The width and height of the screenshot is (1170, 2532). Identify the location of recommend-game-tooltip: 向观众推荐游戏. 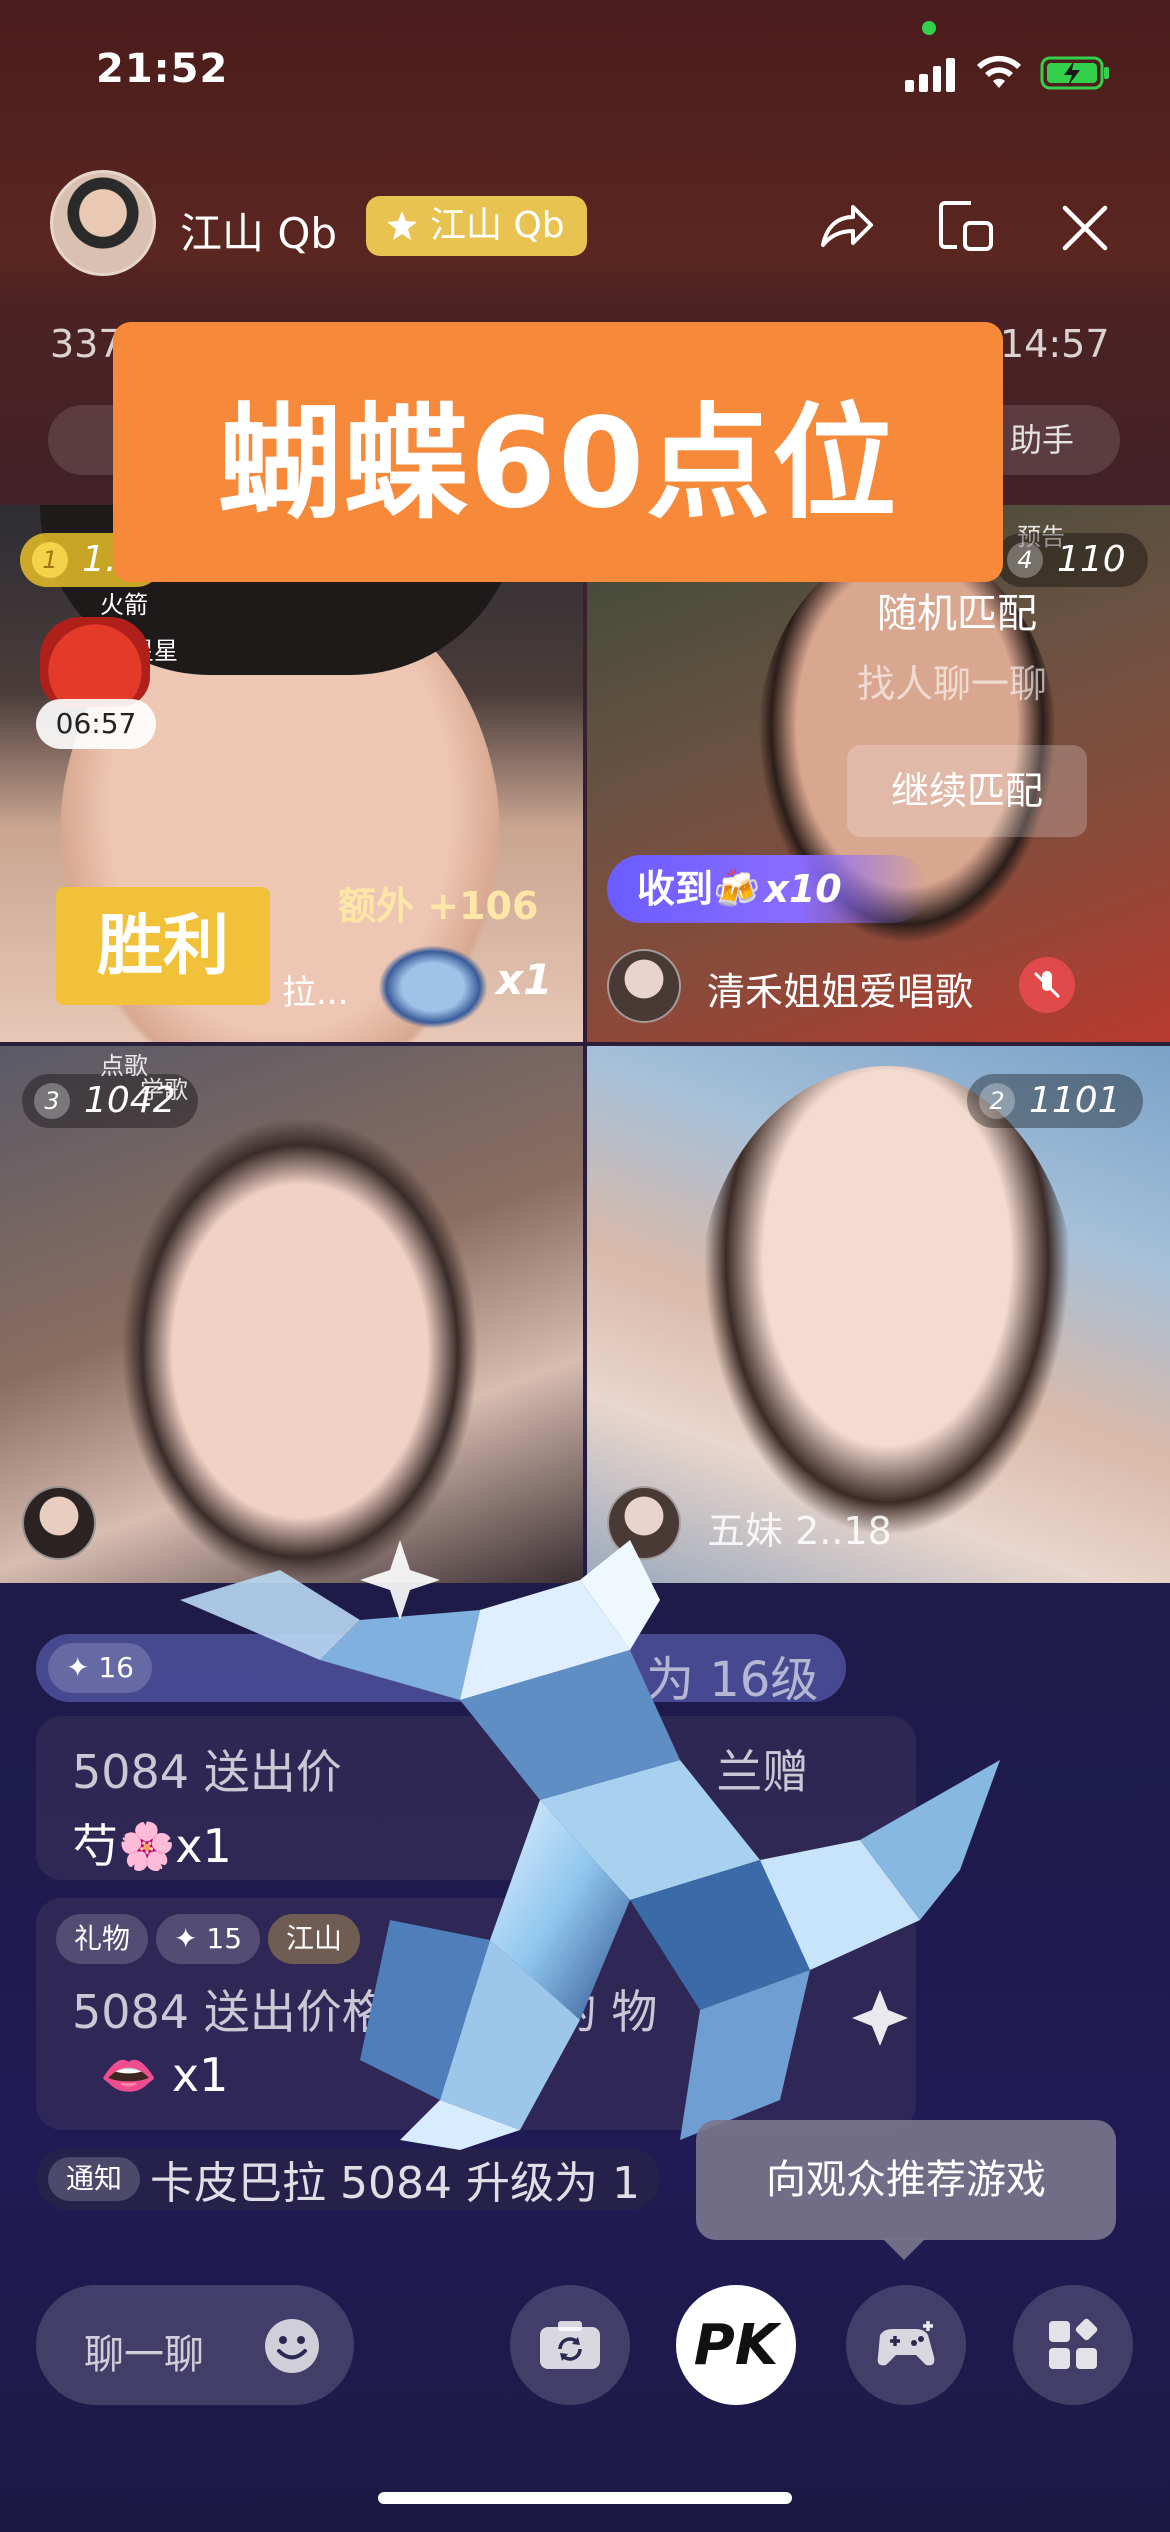
(906, 2180).